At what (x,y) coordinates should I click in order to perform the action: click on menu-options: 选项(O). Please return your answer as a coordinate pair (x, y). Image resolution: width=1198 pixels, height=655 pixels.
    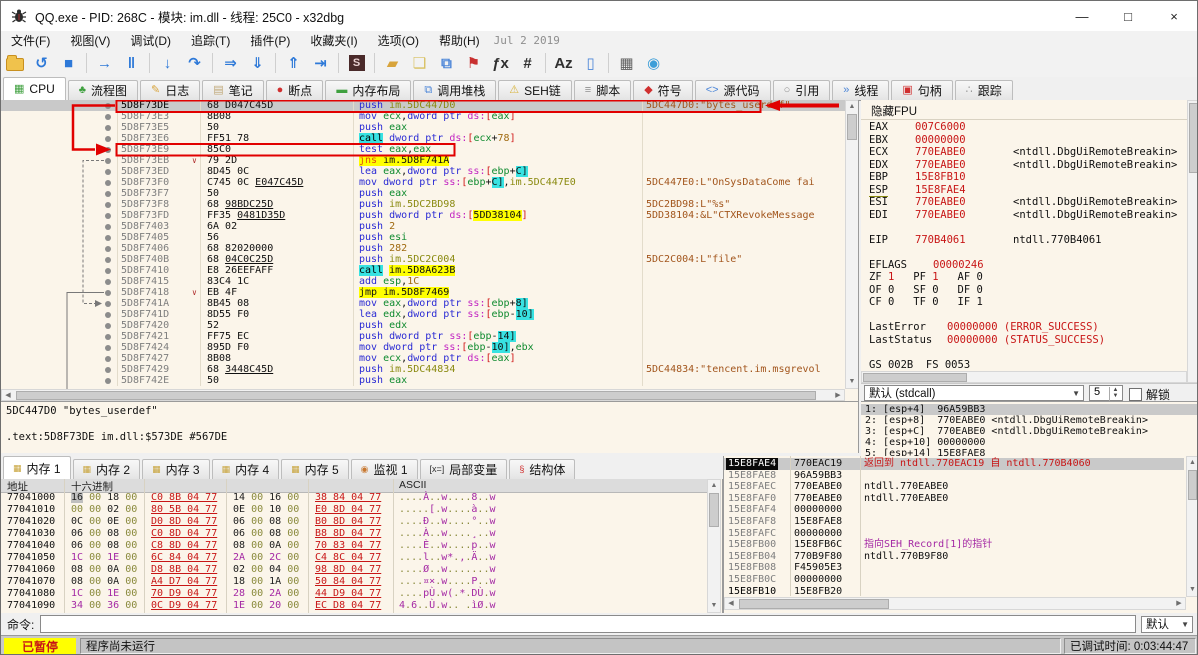
    Looking at the image, I should click on (398, 40).